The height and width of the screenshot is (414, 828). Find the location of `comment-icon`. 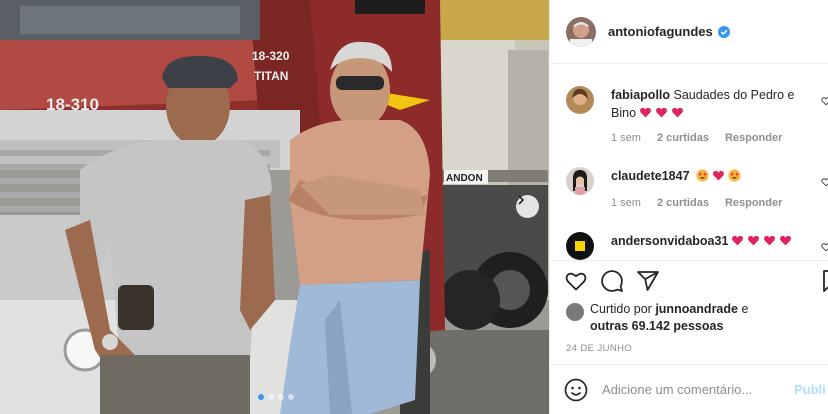

comment-icon is located at coordinates (612, 281).